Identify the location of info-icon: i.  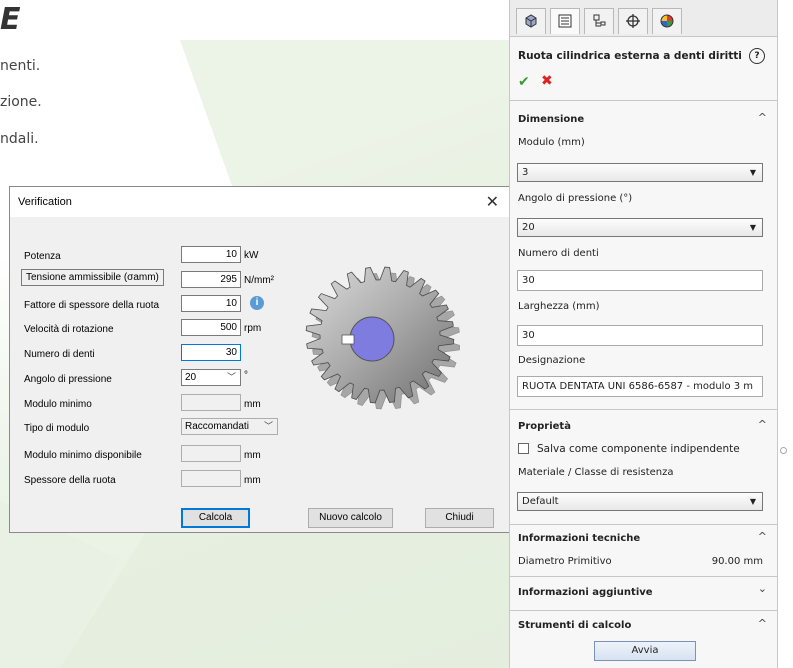
(257, 303).